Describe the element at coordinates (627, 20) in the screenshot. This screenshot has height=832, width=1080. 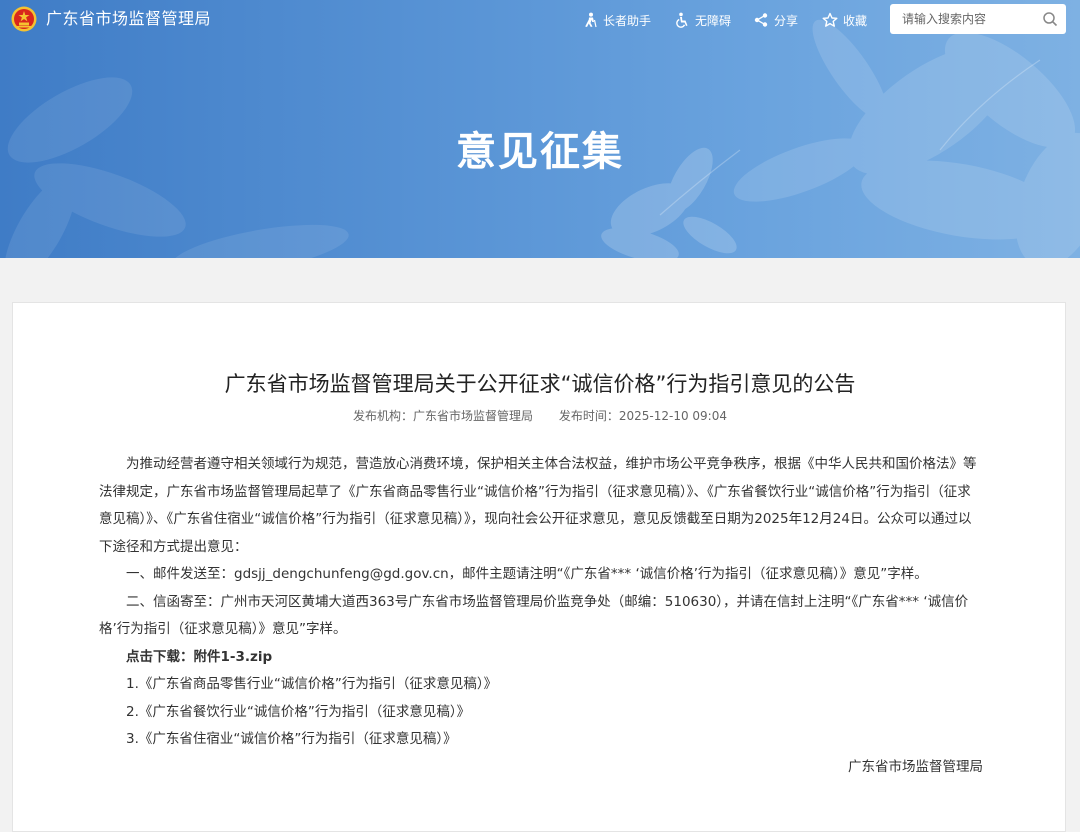
I see `elderly-assistant-label: 长者助手` at that location.